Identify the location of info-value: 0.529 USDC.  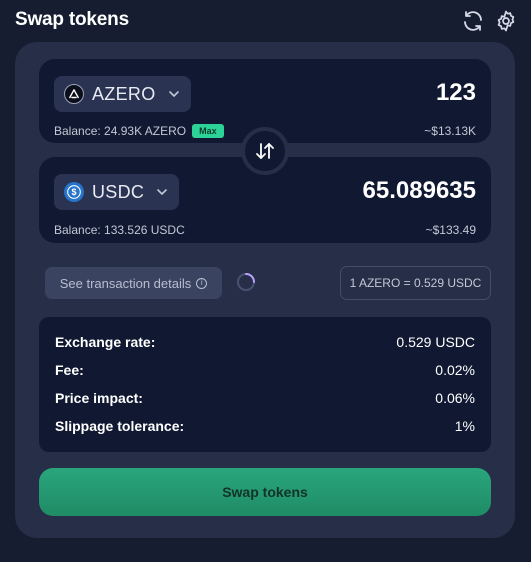
(435, 342).